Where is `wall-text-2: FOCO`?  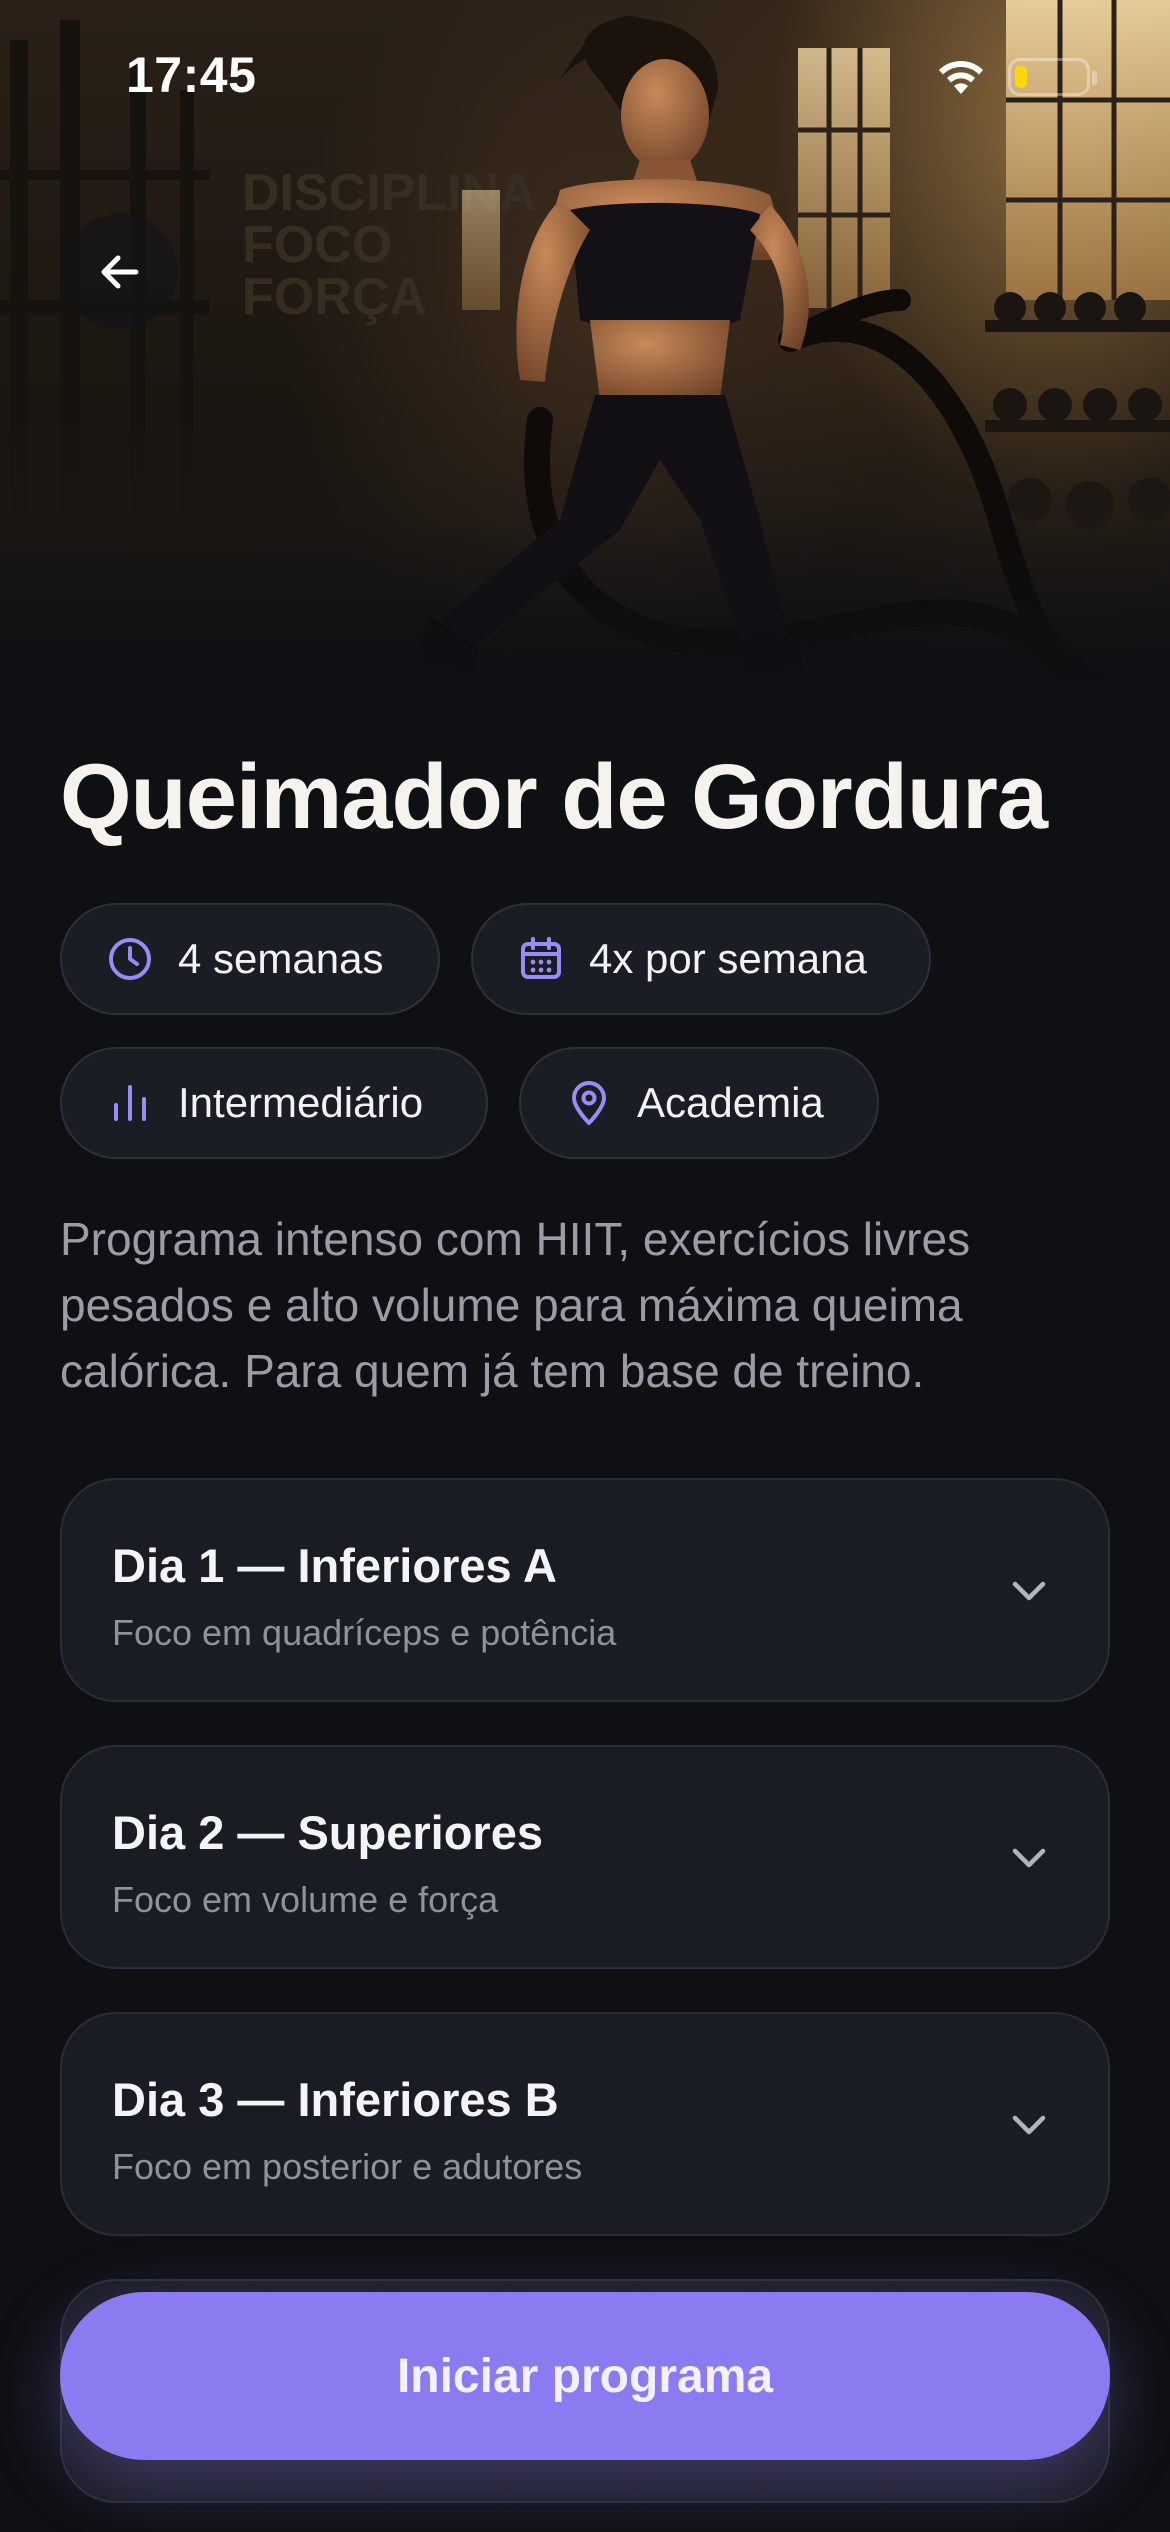 wall-text-2: FOCO is located at coordinates (317, 245).